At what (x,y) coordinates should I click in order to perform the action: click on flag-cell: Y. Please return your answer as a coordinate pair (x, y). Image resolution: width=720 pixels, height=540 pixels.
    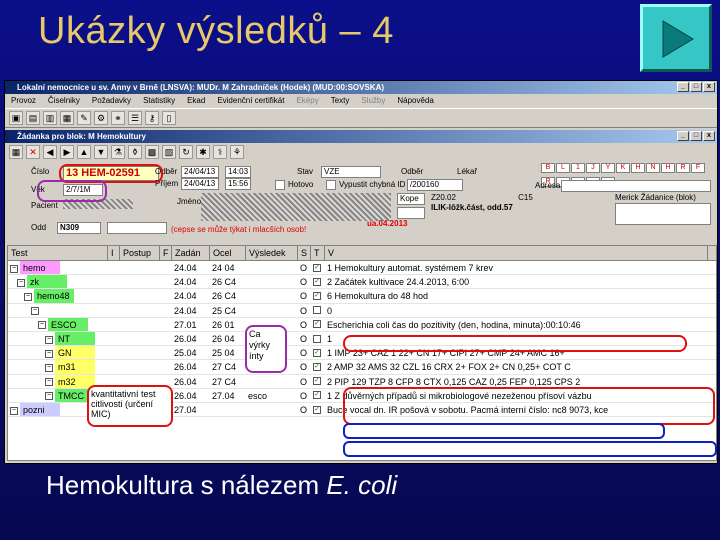
    Looking at the image, I should click on (608, 168).